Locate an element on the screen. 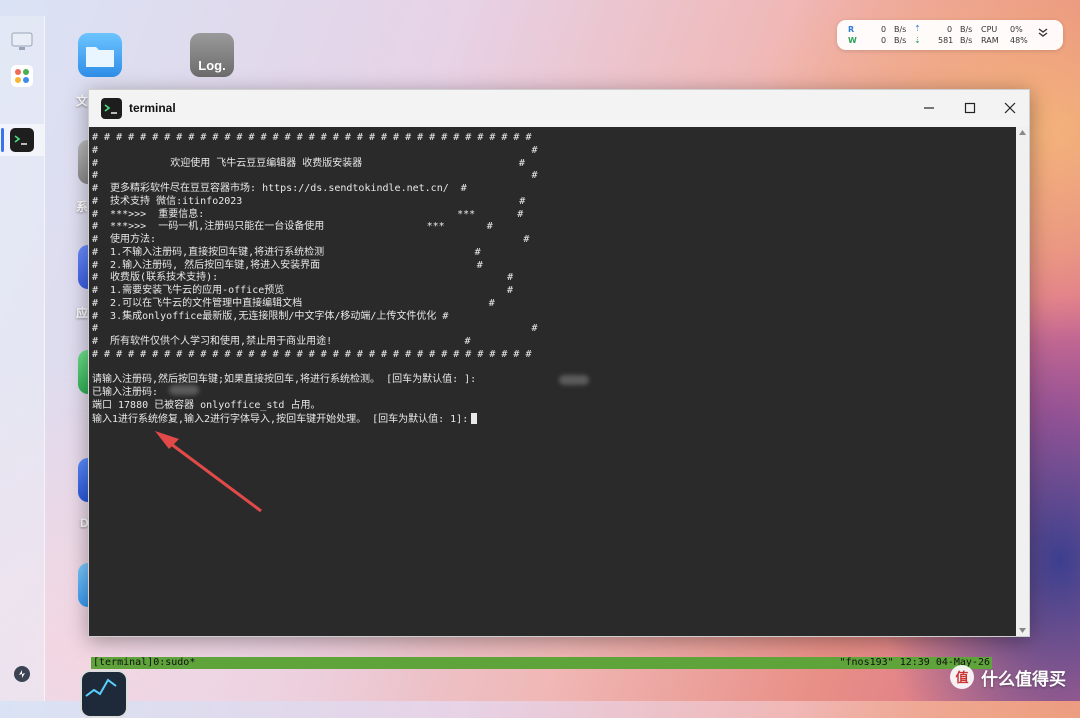  left-dock is located at coordinates (22, 358).